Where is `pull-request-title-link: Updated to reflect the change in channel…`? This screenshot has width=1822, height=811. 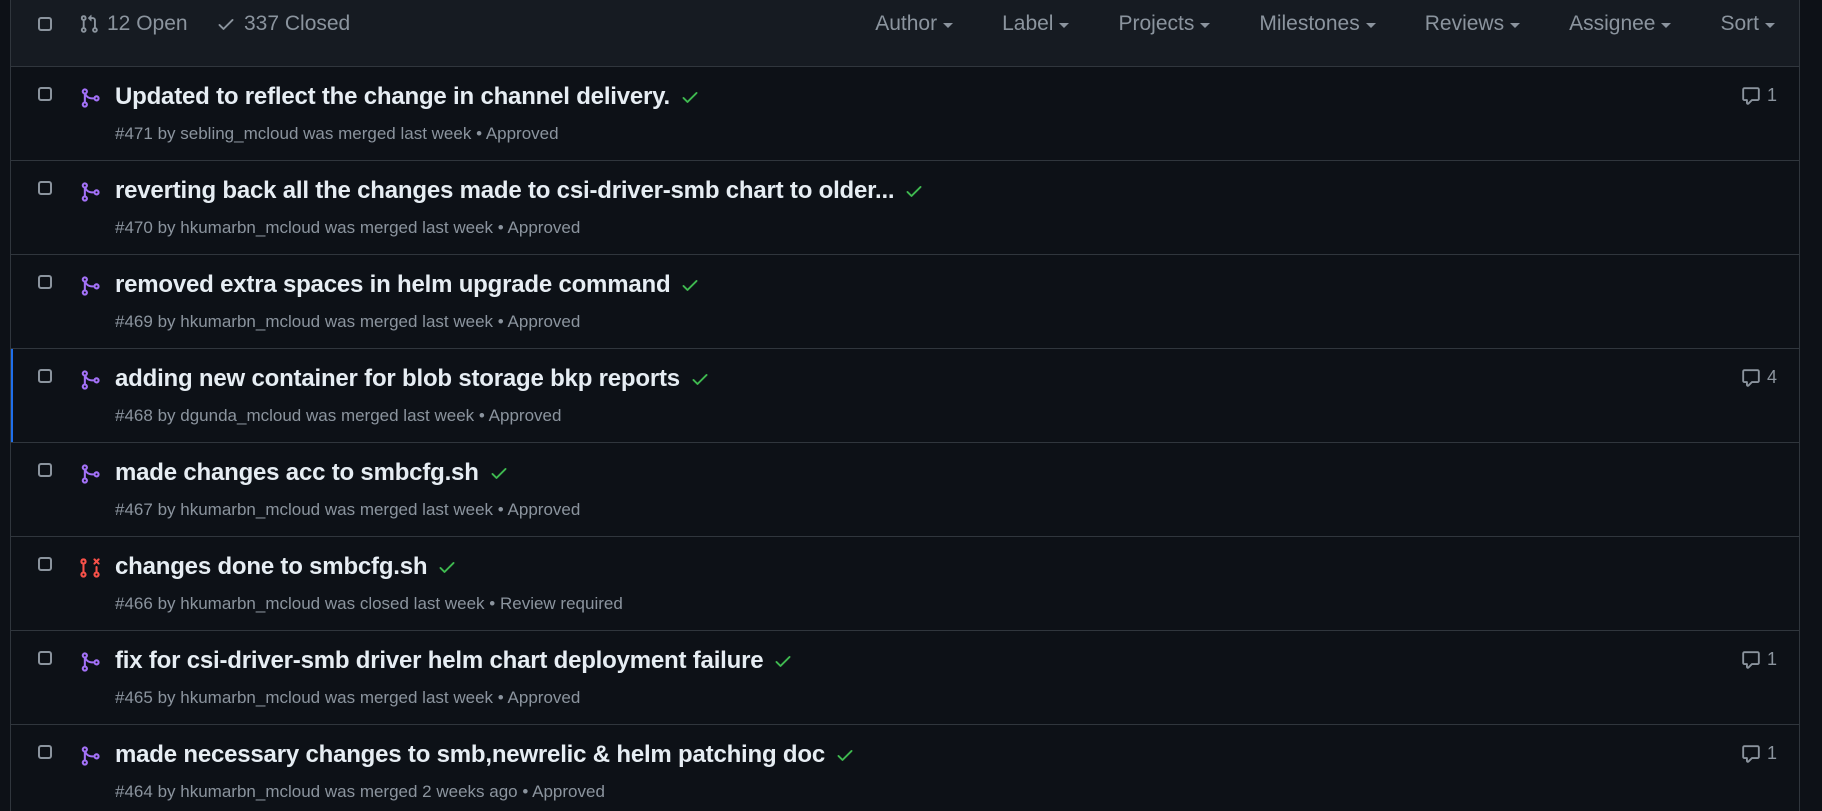
pull-request-title-link: Updated to reflect the change in channel… is located at coordinates (392, 97).